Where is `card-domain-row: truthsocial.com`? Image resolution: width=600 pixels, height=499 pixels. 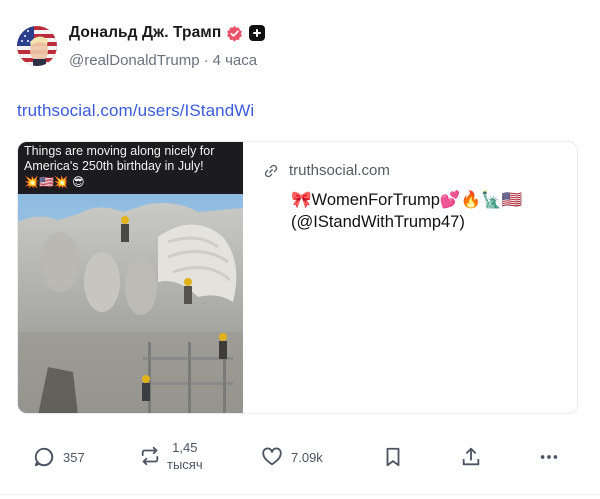
card-domain-row: truthsocial.com is located at coordinates (397, 170).